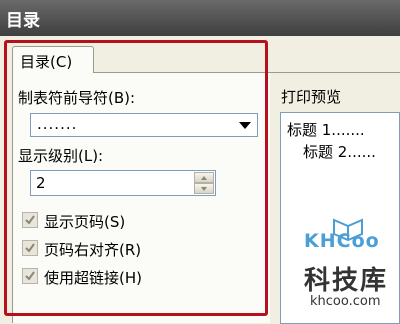  What do you see at coordinates (346, 281) in the screenshot?
I see `watermark-name: 科技库` at bounding box center [346, 281].